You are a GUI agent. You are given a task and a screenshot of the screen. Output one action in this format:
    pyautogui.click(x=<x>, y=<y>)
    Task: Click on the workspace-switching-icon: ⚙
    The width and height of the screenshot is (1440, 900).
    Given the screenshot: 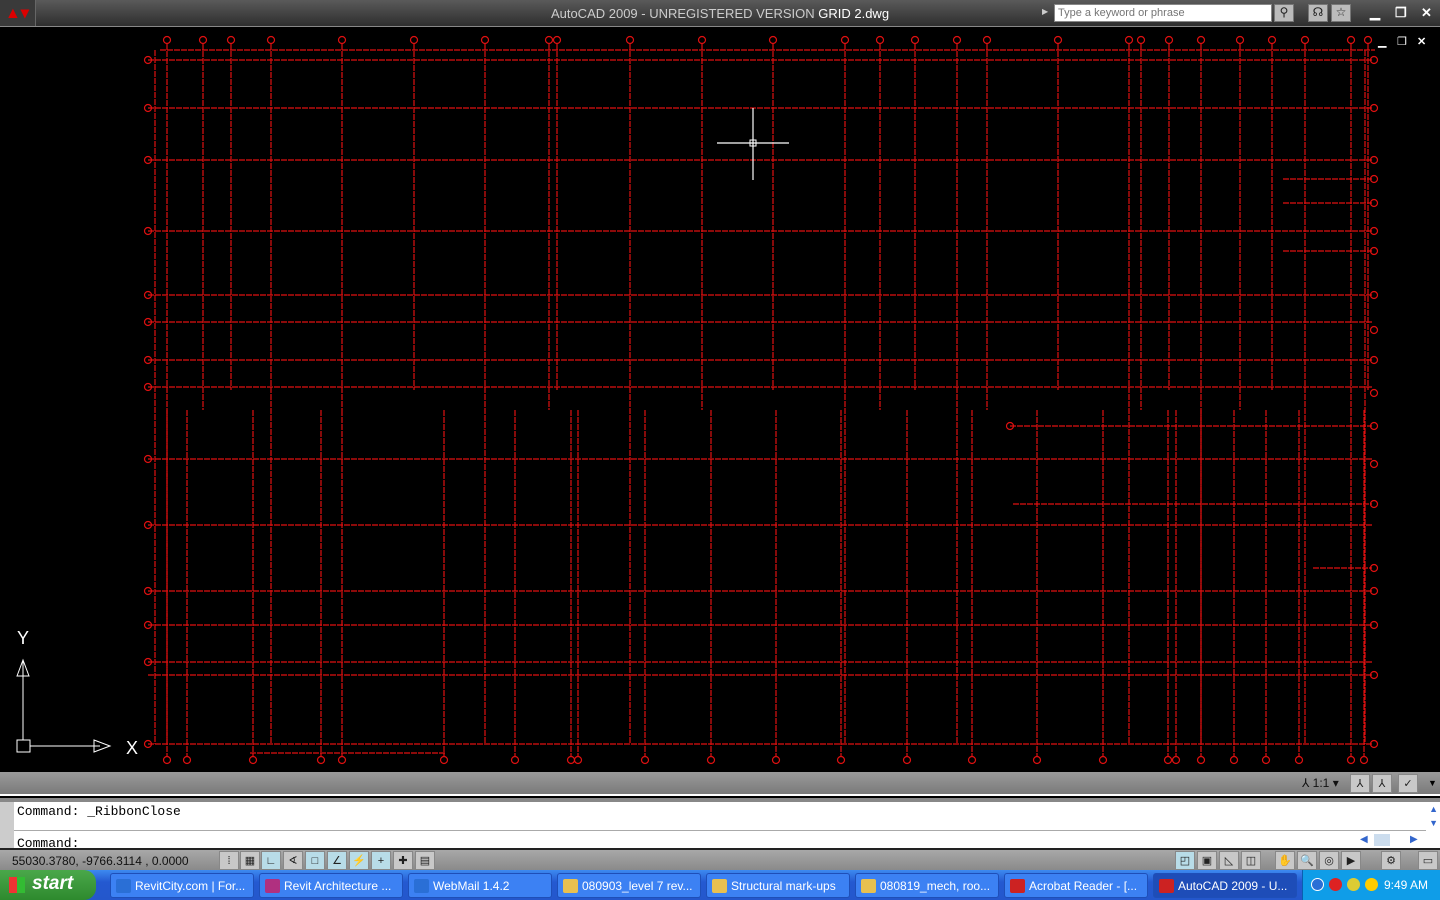 What is the action you would take?
    pyautogui.click(x=1391, y=860)
    